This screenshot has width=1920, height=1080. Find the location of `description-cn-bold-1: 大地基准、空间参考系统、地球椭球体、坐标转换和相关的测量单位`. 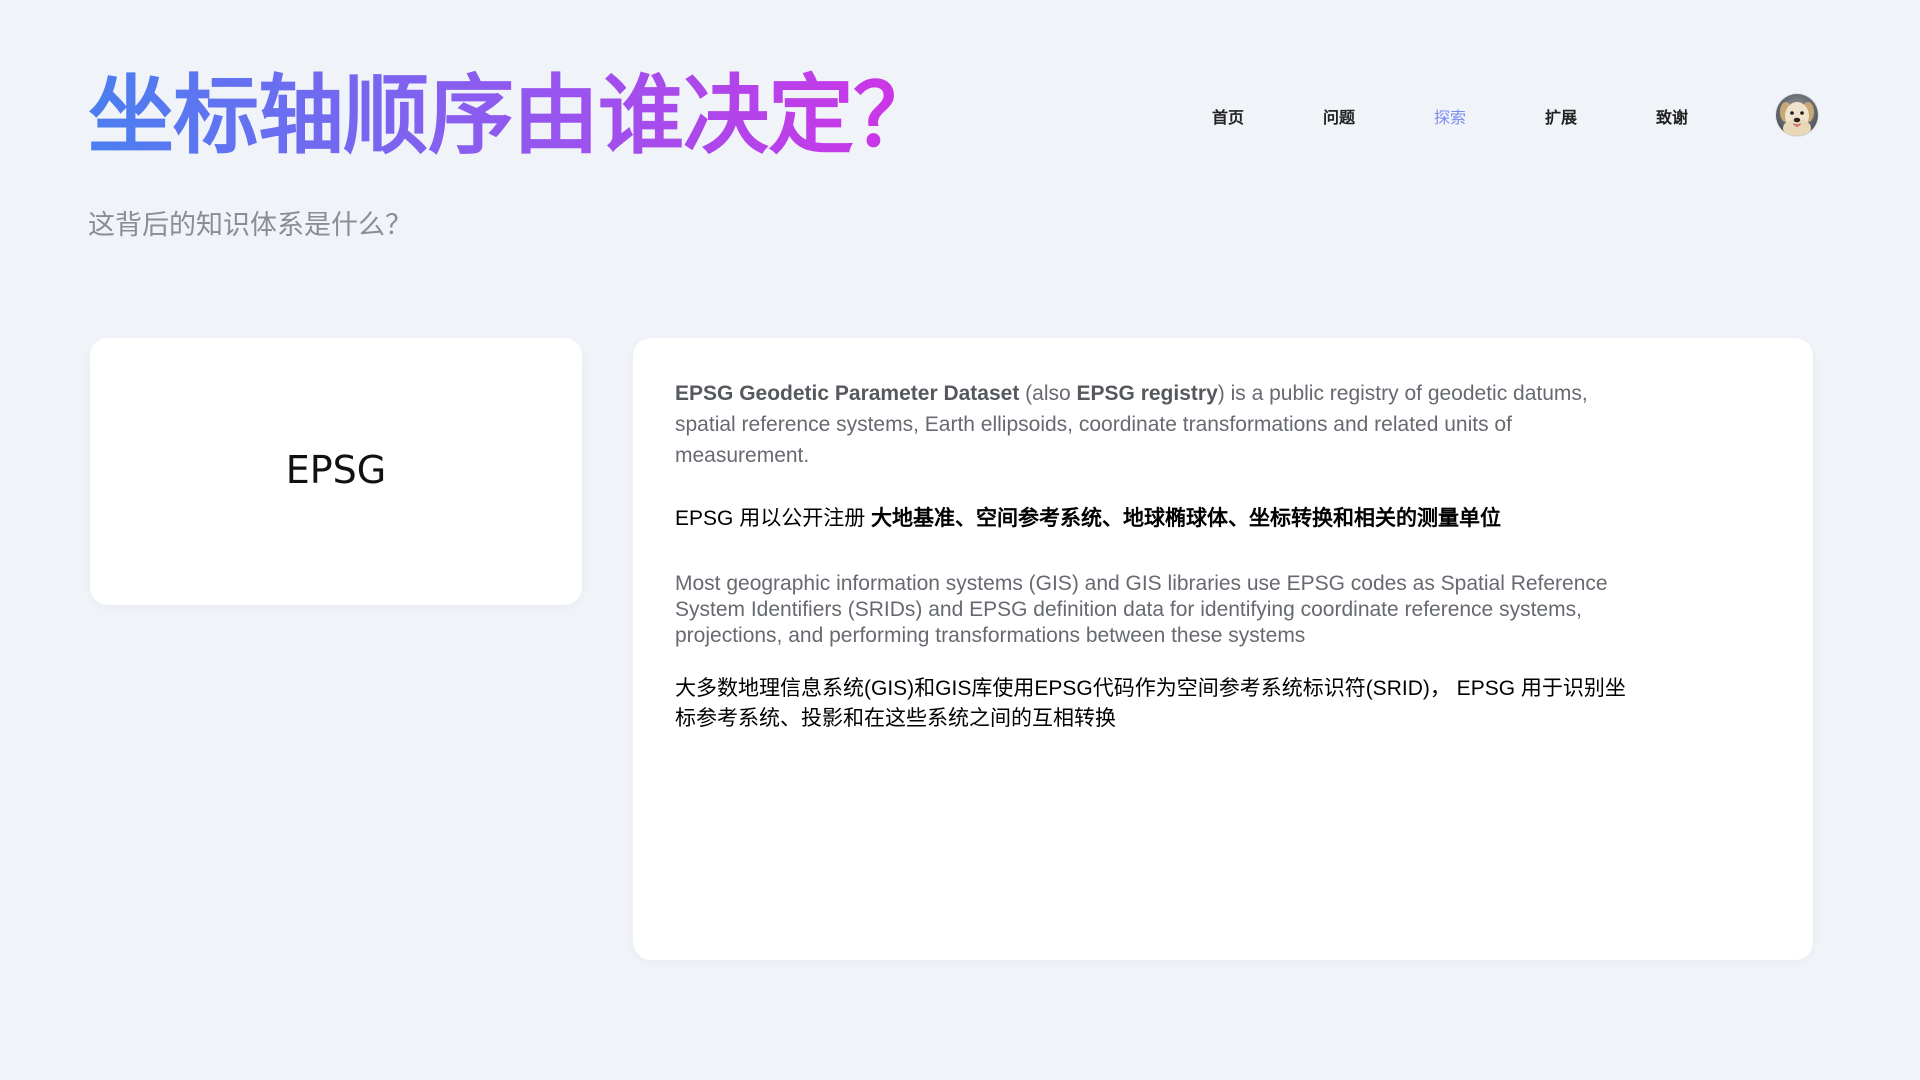

description-cn-bold-1: 大地基准、空间参考系统、地球椭球体、坐标转换和相关的测量单位 is located at coordinates (1186, 518).